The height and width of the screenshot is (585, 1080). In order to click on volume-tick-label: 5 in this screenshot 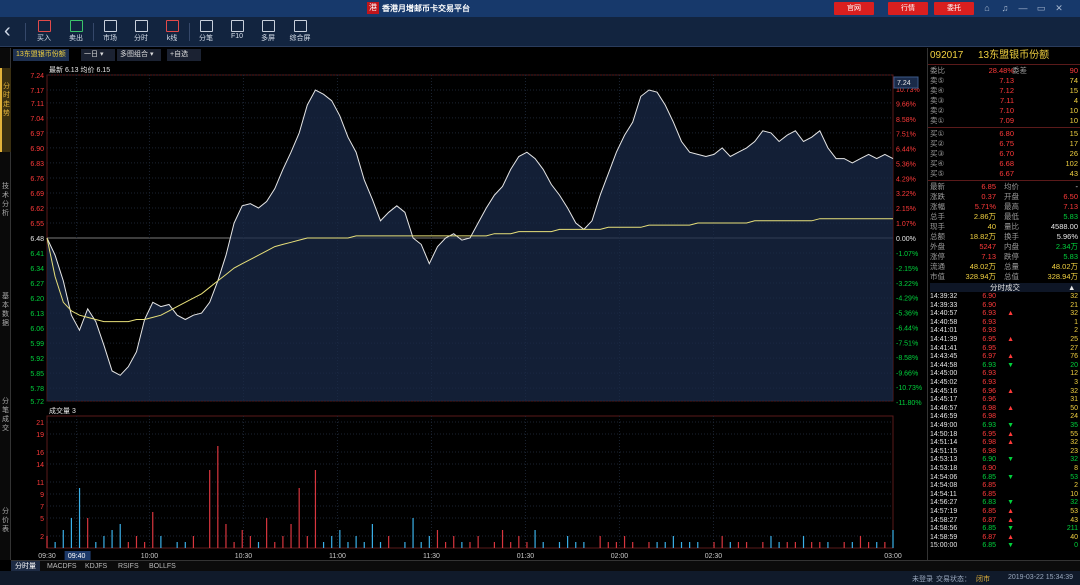, I will do `click(42, 519)`.